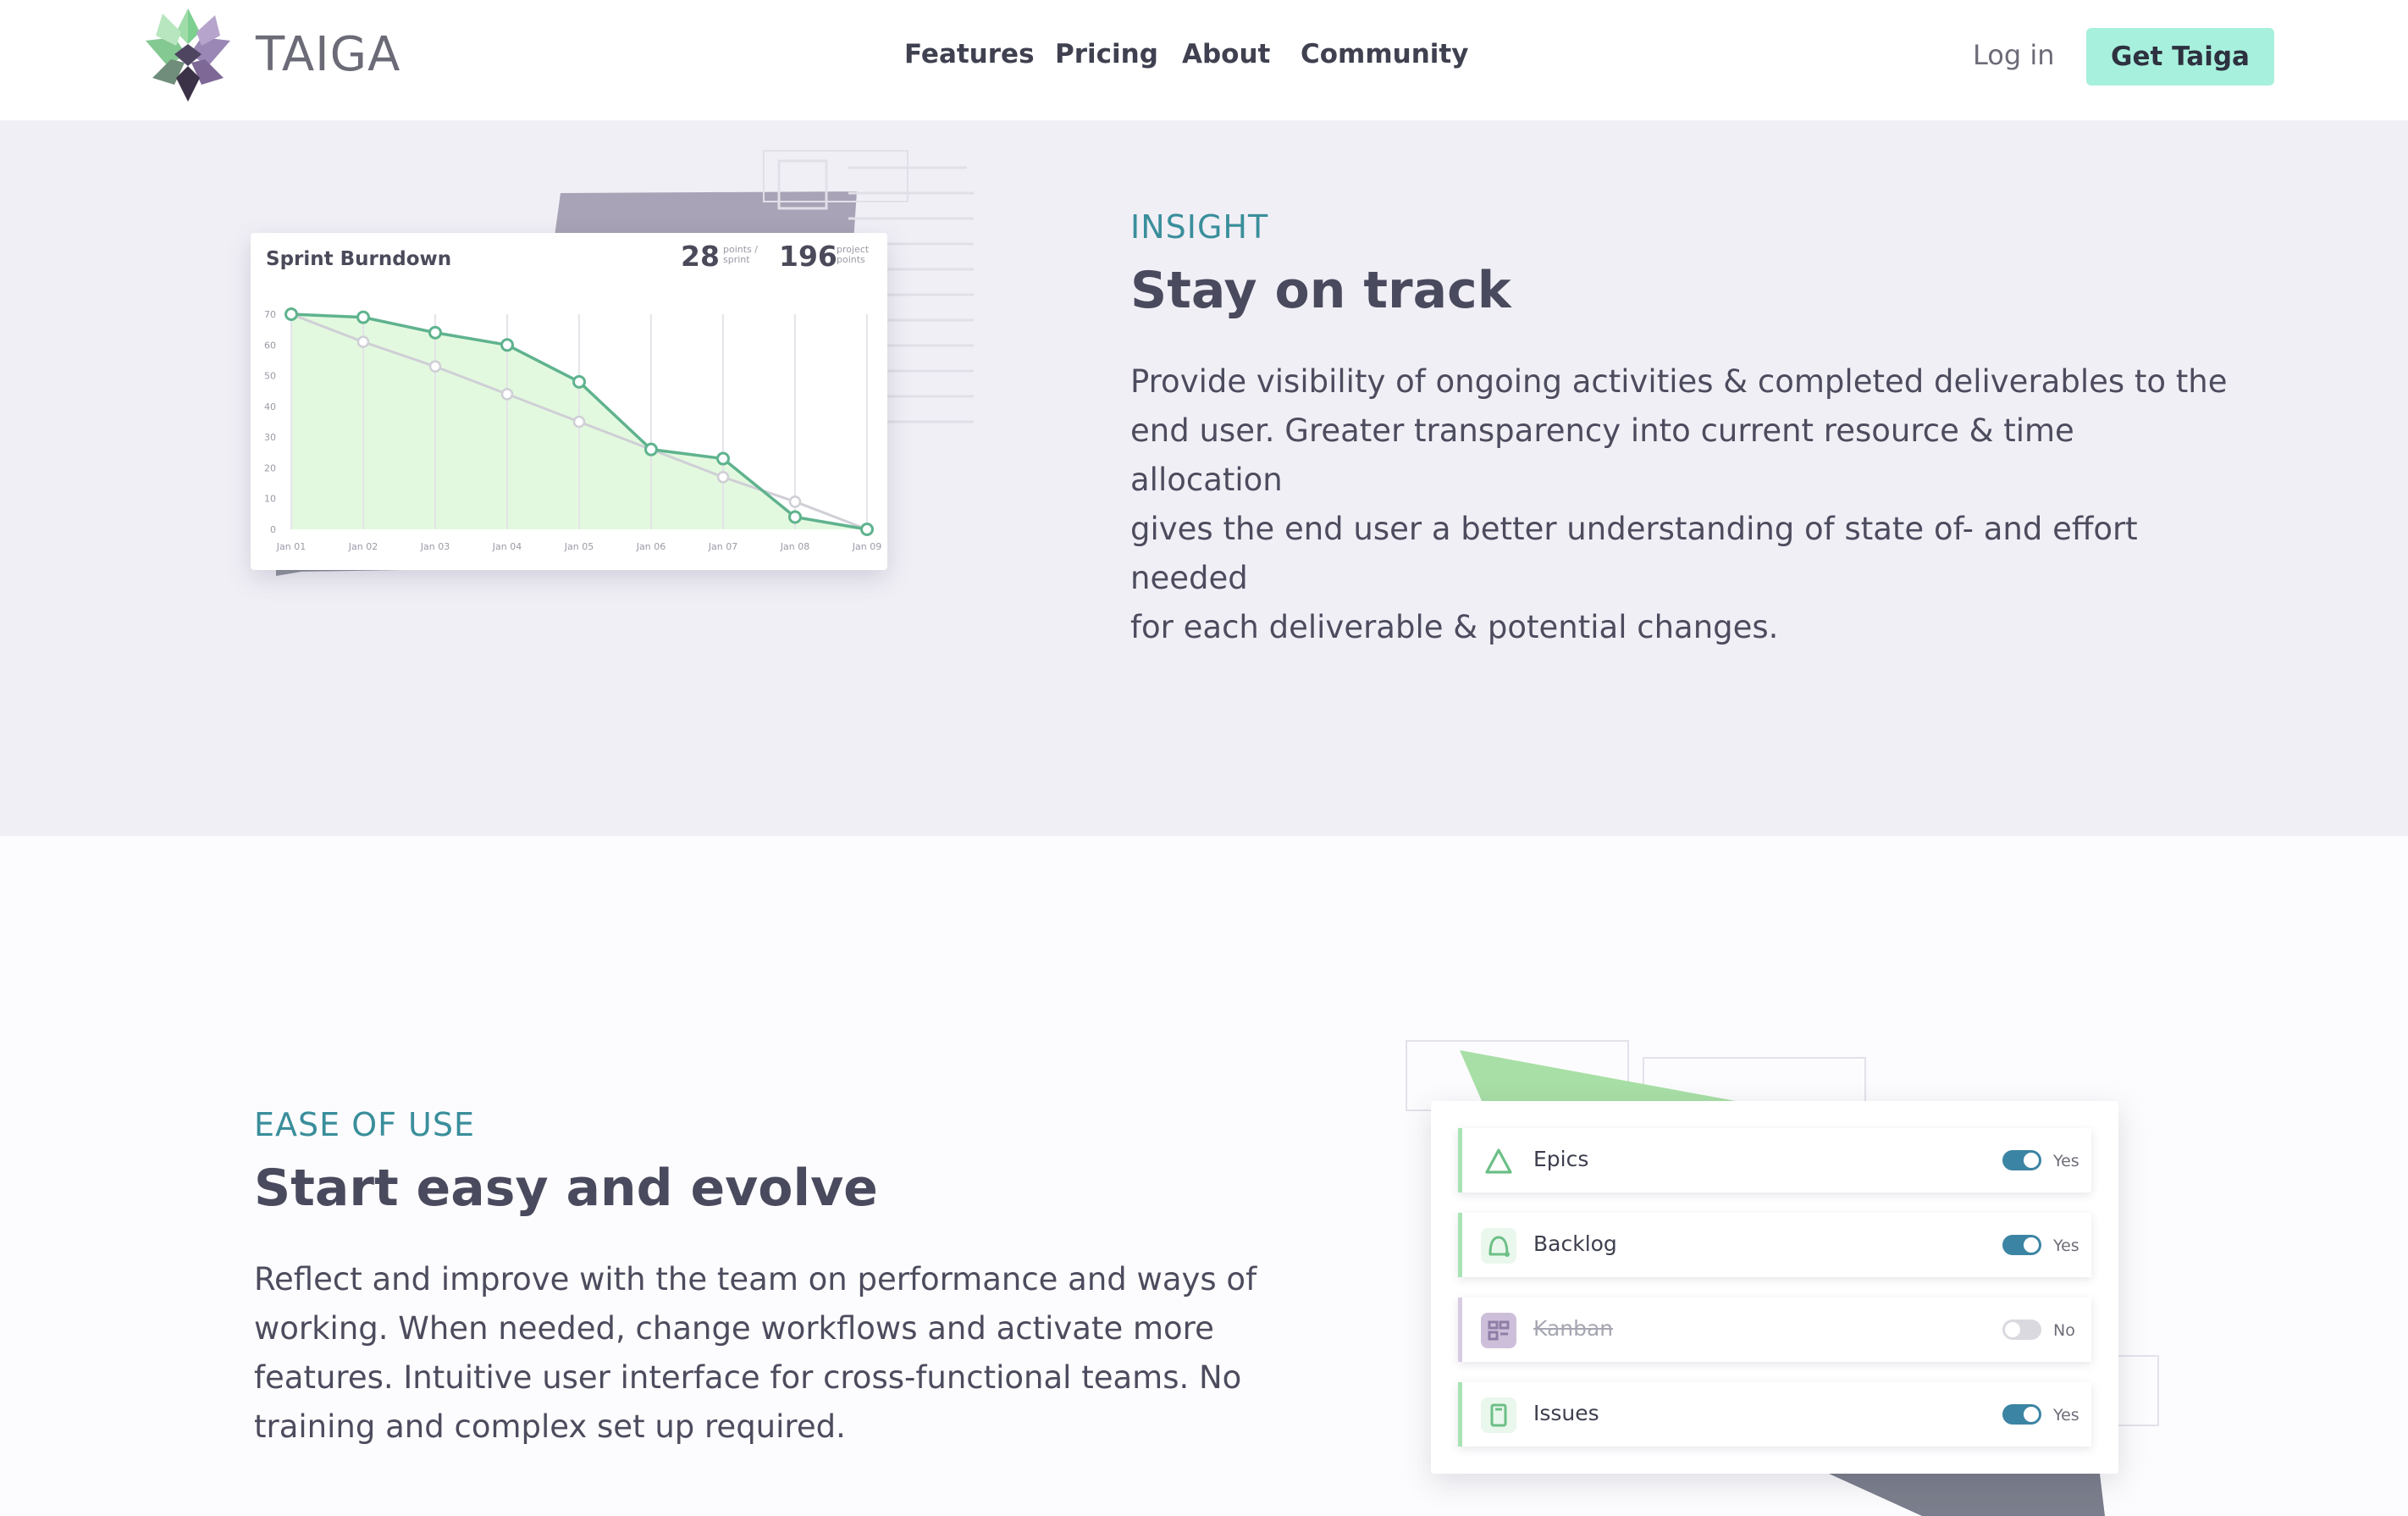 Image resolution: width=2408 pixels, height=1516 pixels. What do you see at coordinates (794, 546) in the screenshot?
I see `x-tick-label: Jan 08` at bounding box center [794, 546].